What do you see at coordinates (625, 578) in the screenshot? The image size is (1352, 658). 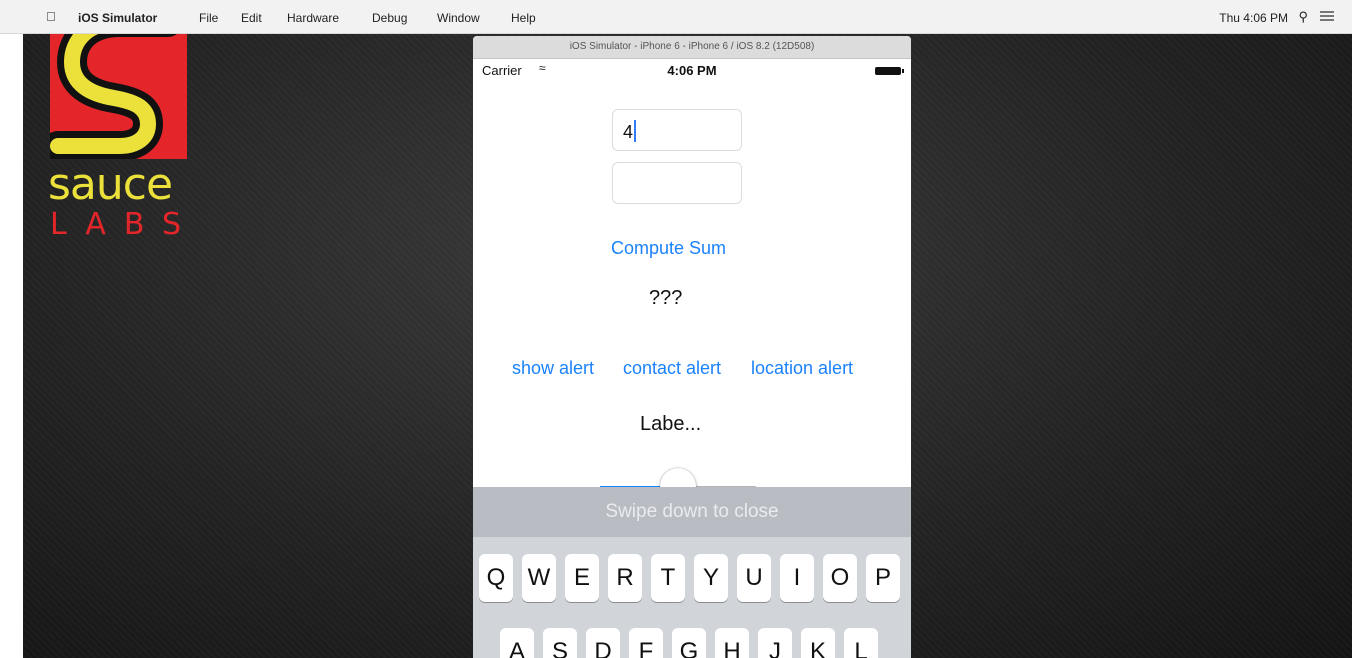 I see `key-r: R` at bounding box center [625, 578].